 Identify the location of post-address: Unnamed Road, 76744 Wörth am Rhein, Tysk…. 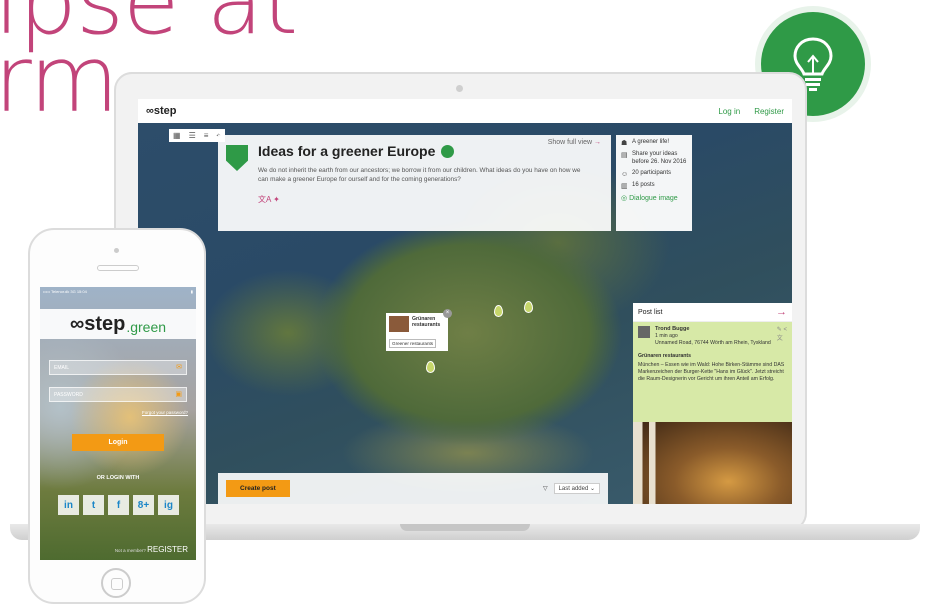
(713, 343).